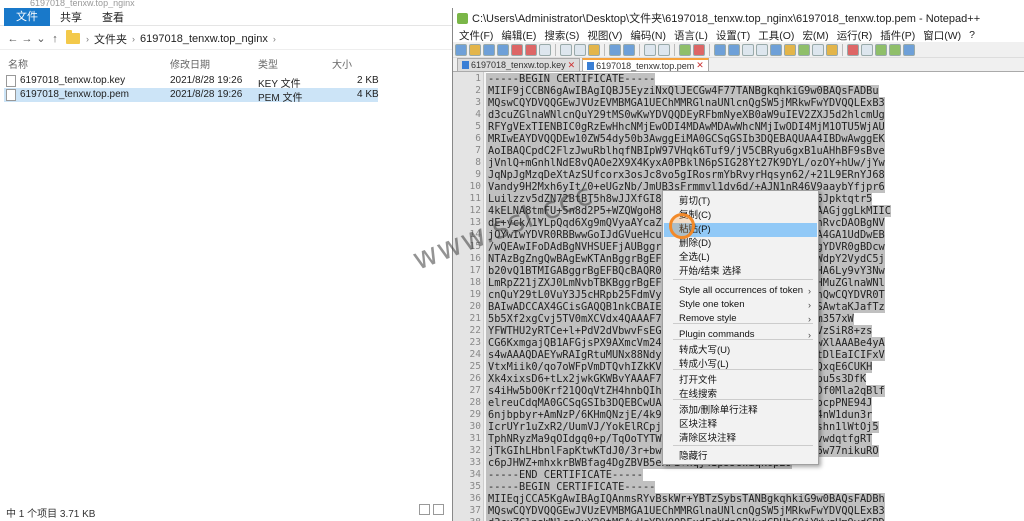 The height and width of the screenshot is (521, 1024). What do you see at coordinates (503, 49) in the screenshot?
I see `save-all-icon` at bounding box center [503, 49].